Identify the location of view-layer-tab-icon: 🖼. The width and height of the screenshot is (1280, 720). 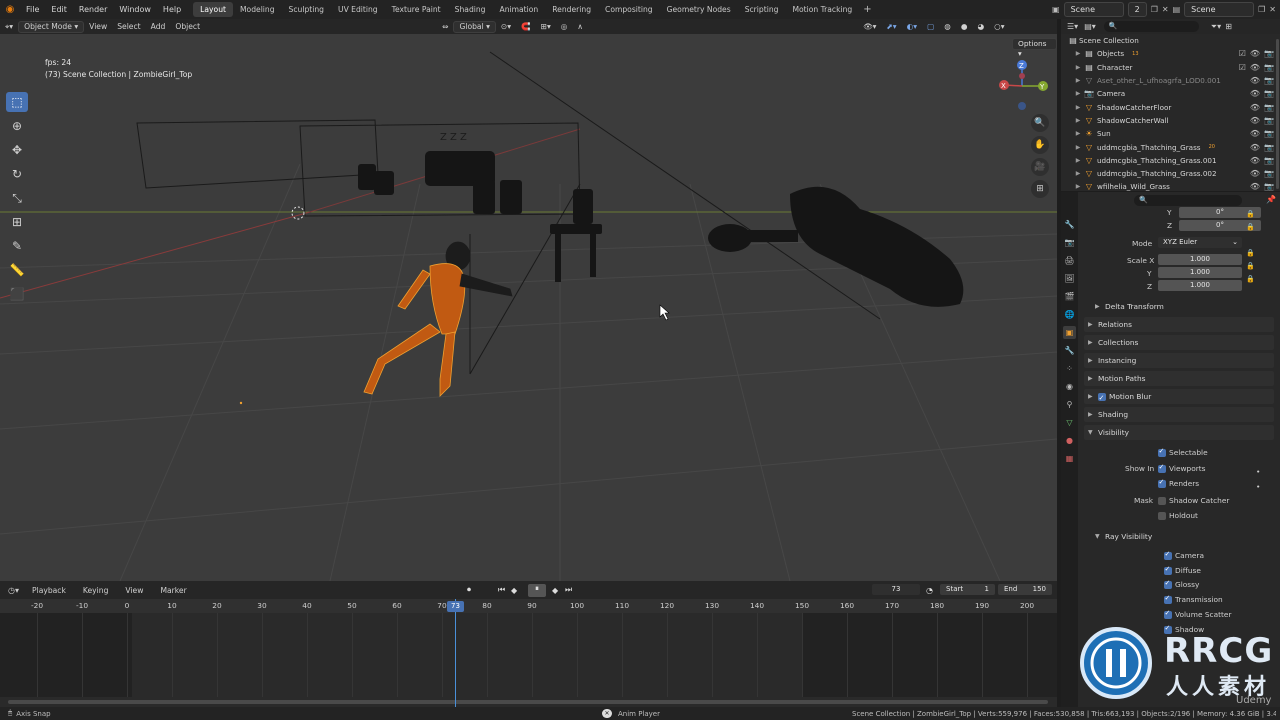
(1069, 278).